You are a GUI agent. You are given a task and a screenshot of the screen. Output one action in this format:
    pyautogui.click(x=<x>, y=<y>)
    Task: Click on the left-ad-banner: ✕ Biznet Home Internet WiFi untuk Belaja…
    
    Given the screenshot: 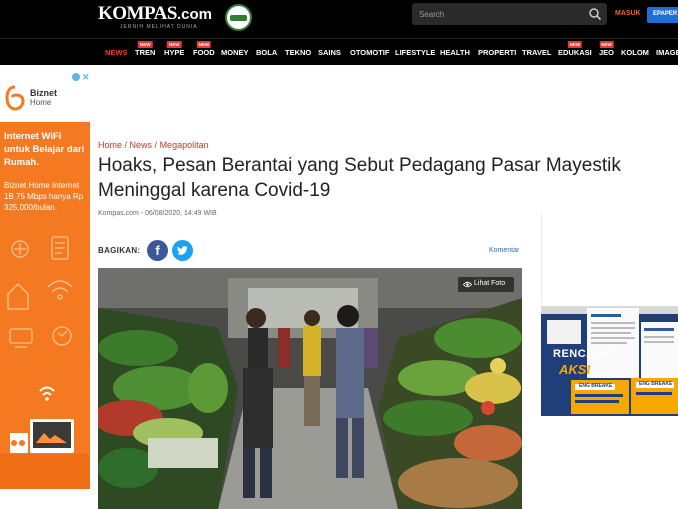 What is the action you would take?
    pyautogui.click(x=45, y=290)
    